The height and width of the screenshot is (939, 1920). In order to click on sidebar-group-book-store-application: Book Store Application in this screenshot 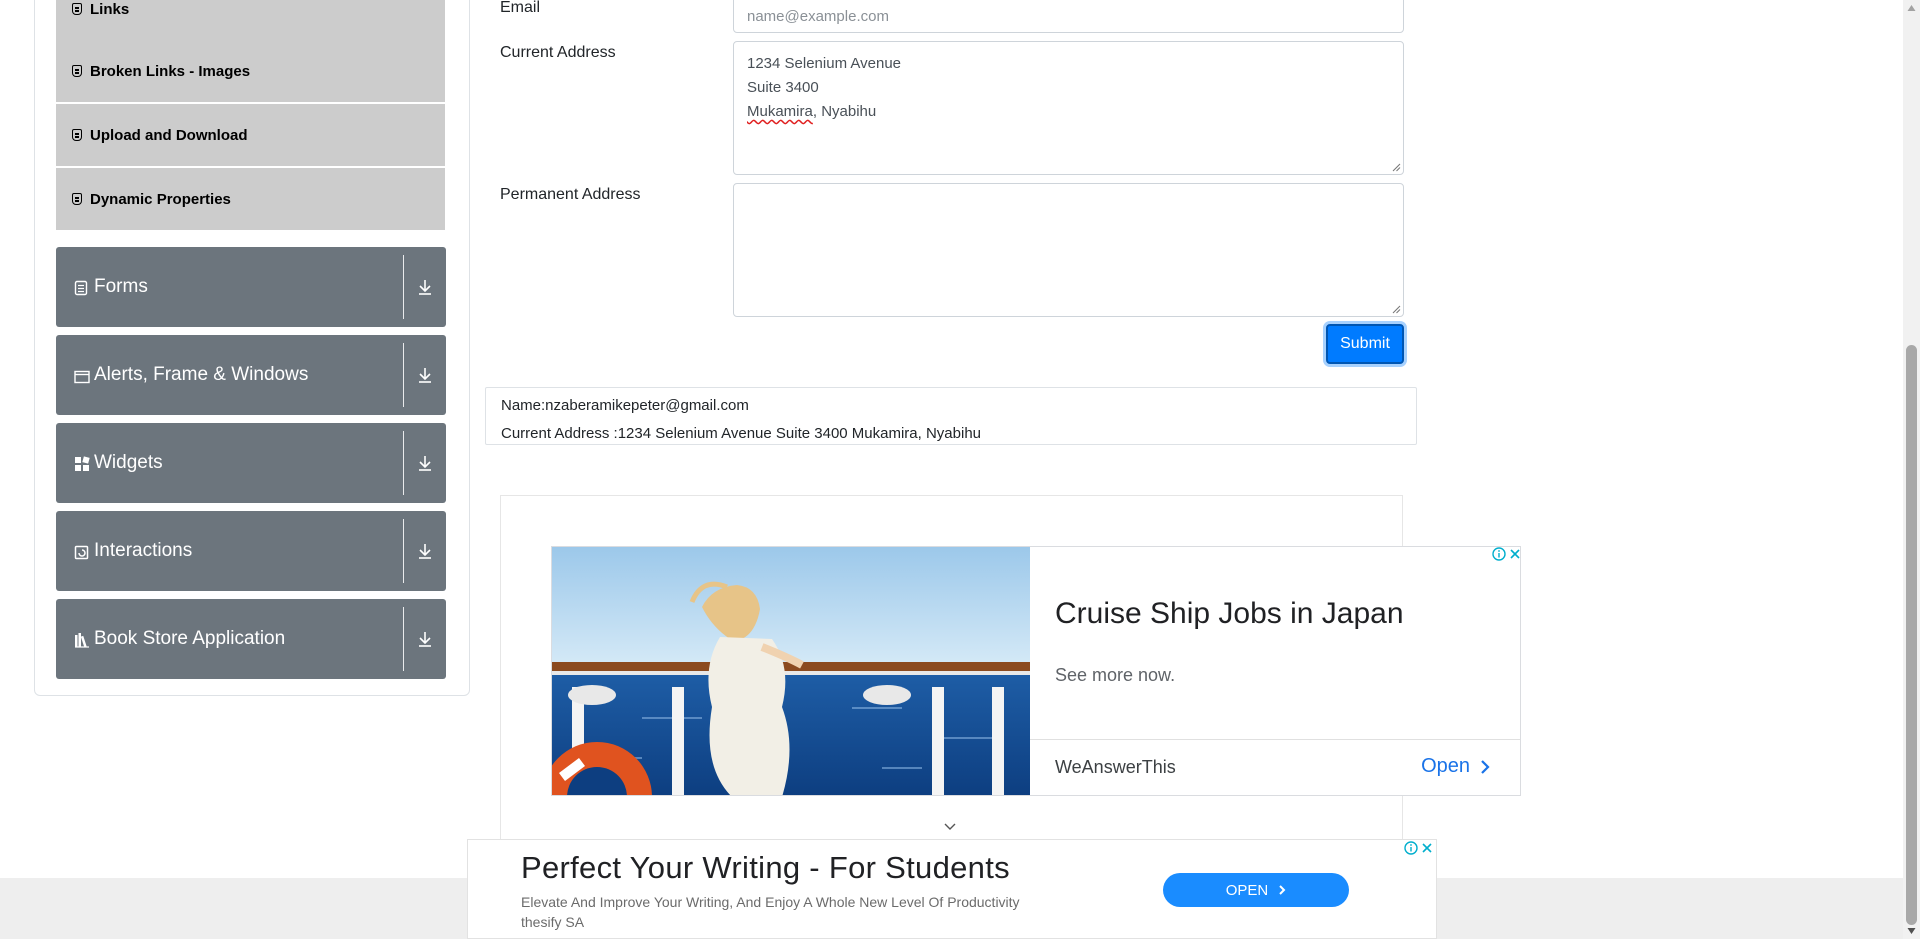, I will do `click(251, 639)`.